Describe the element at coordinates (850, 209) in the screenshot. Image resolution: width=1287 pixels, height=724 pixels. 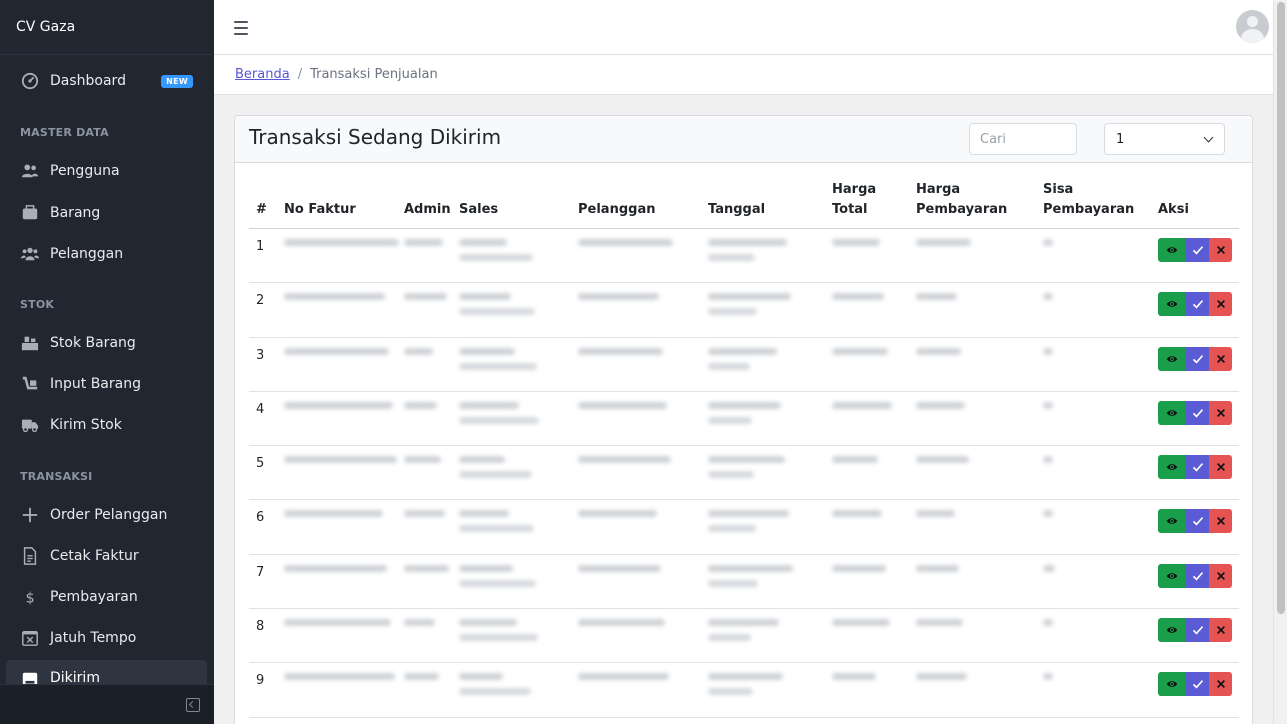
I see `header-line-2: Total` at that location.